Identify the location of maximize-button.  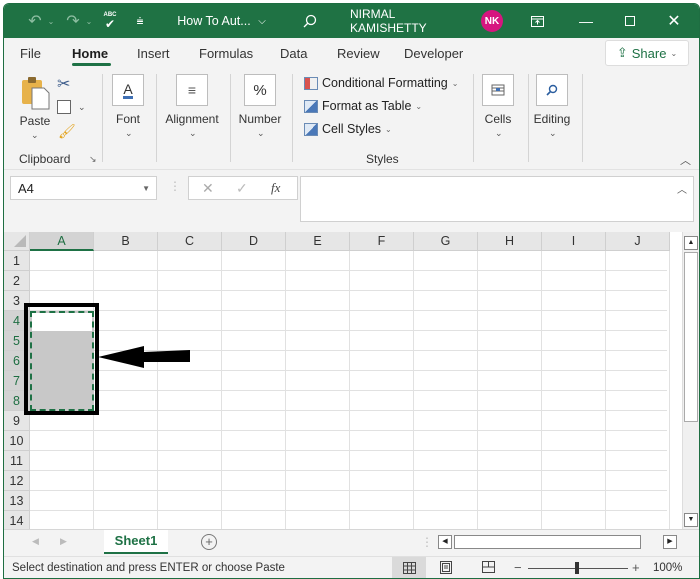
(630, 21).